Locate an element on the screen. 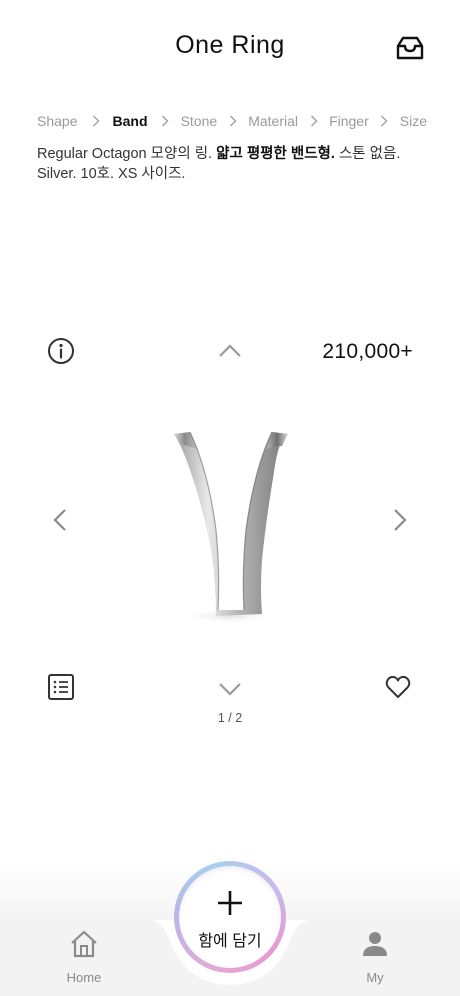 This screenshot has width=460, height=996. step-finger: Finger is located at coordinates (349, 121).